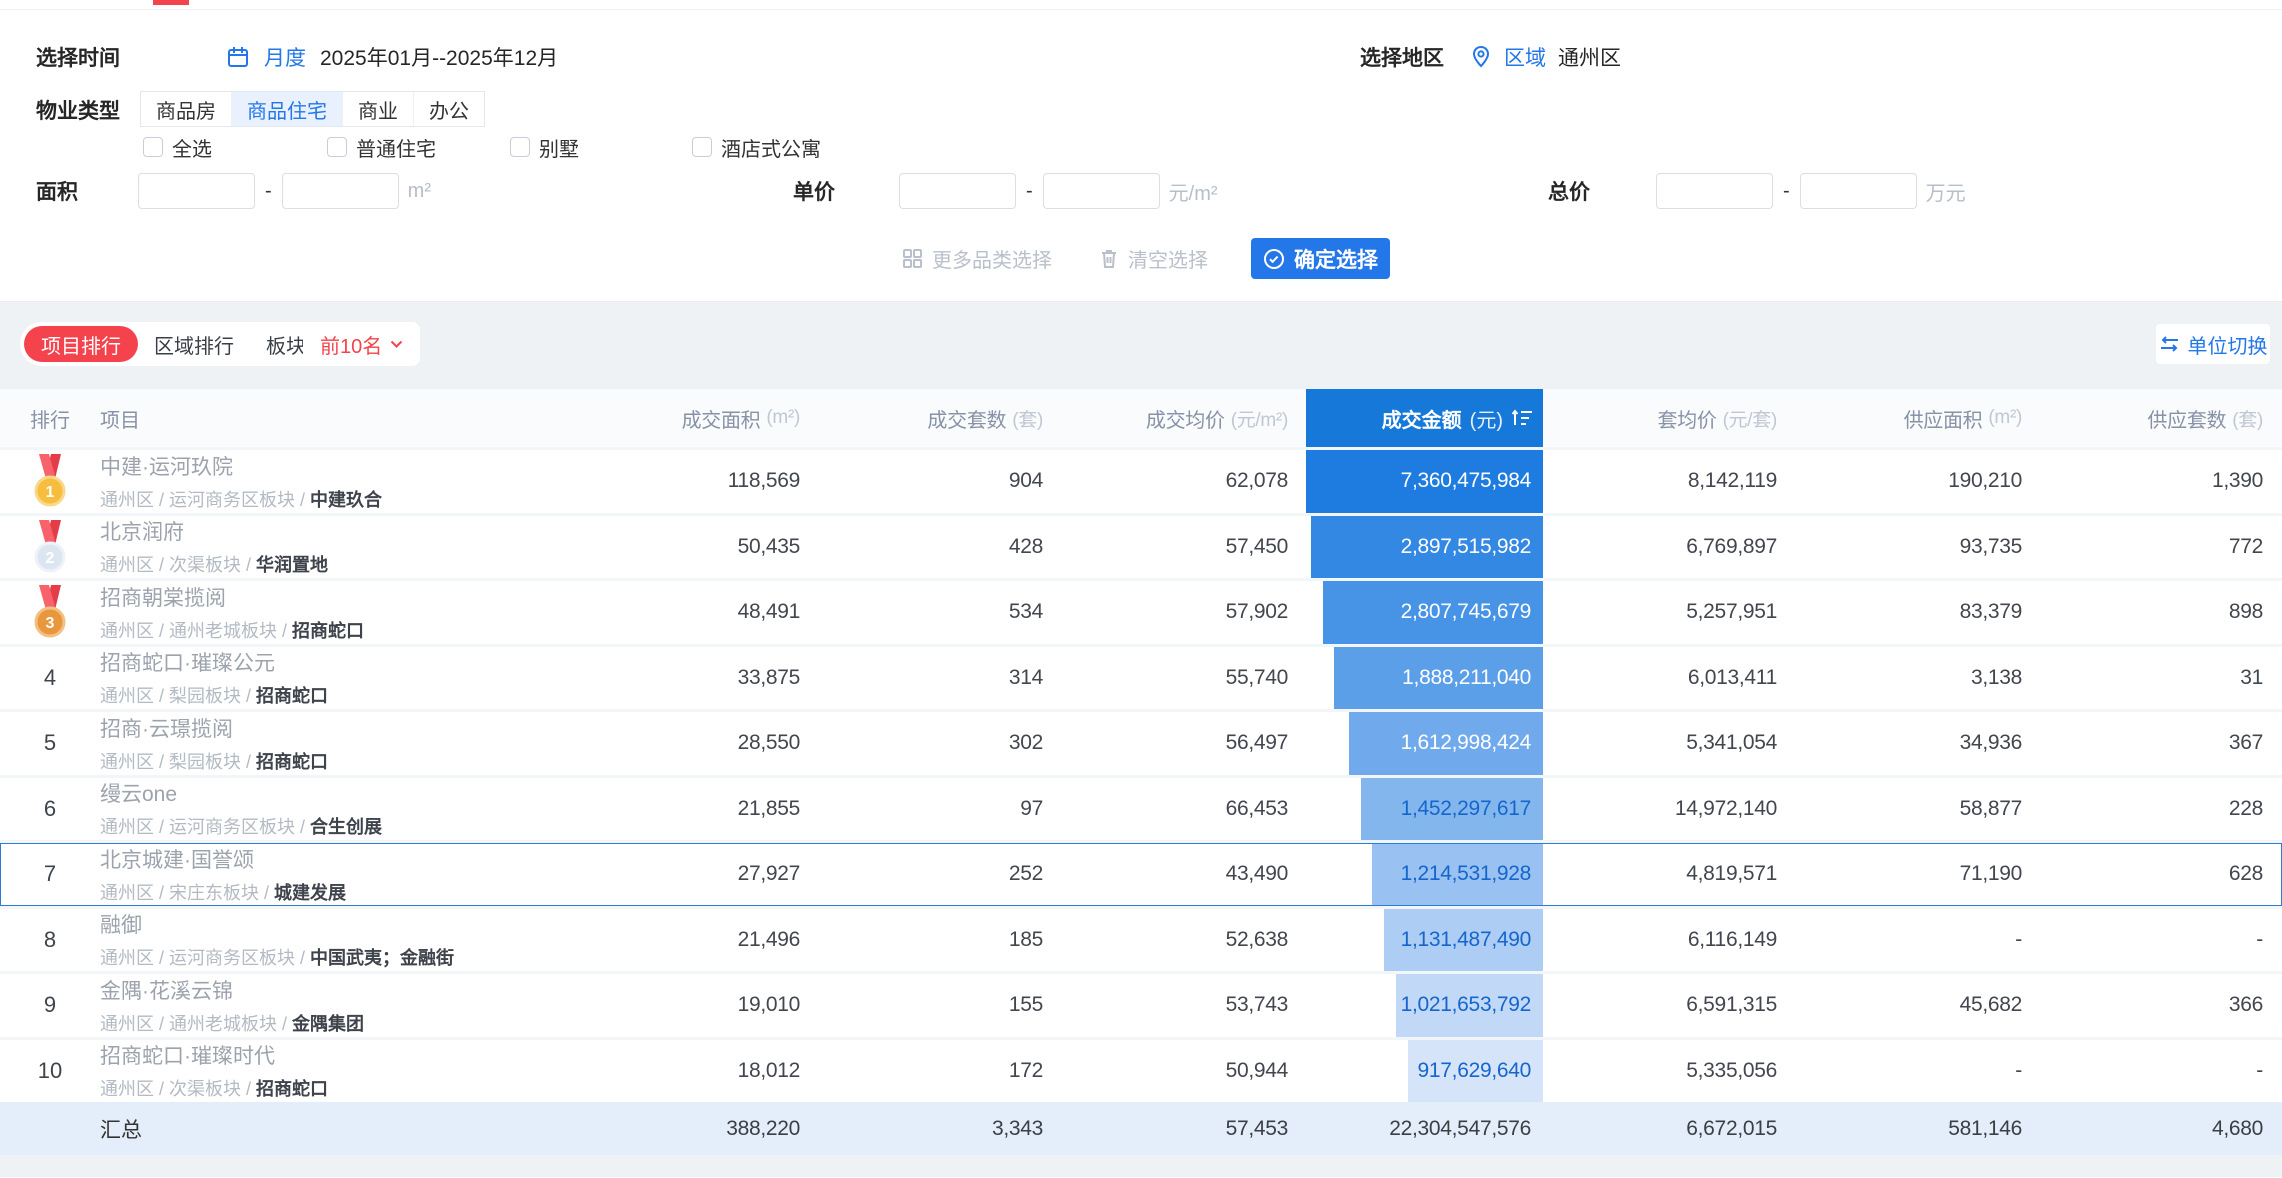 The height and width of the screenshot is (1178, 2282). Describe the element at coordinates (1101, 191) in the screenshot. I see `price-max-input` at that location.